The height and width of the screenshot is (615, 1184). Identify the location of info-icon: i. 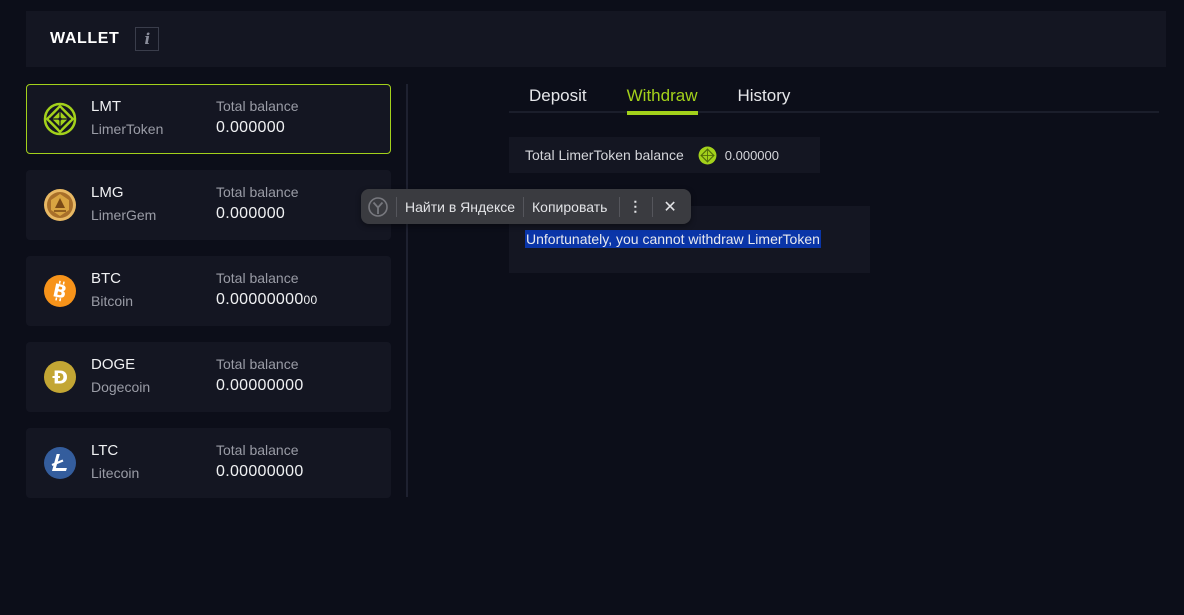
(147, 39).